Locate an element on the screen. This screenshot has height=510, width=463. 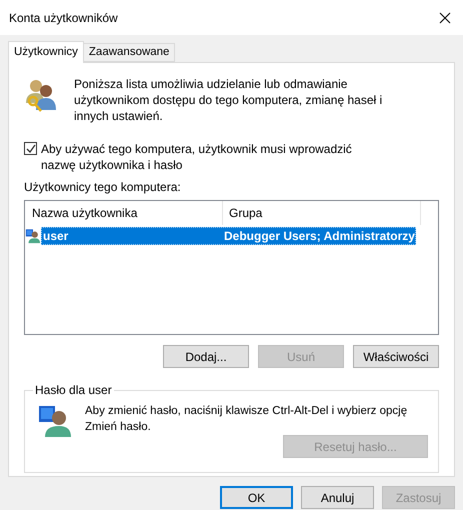
user-monitor-icon is located at coordinates (55, 421).